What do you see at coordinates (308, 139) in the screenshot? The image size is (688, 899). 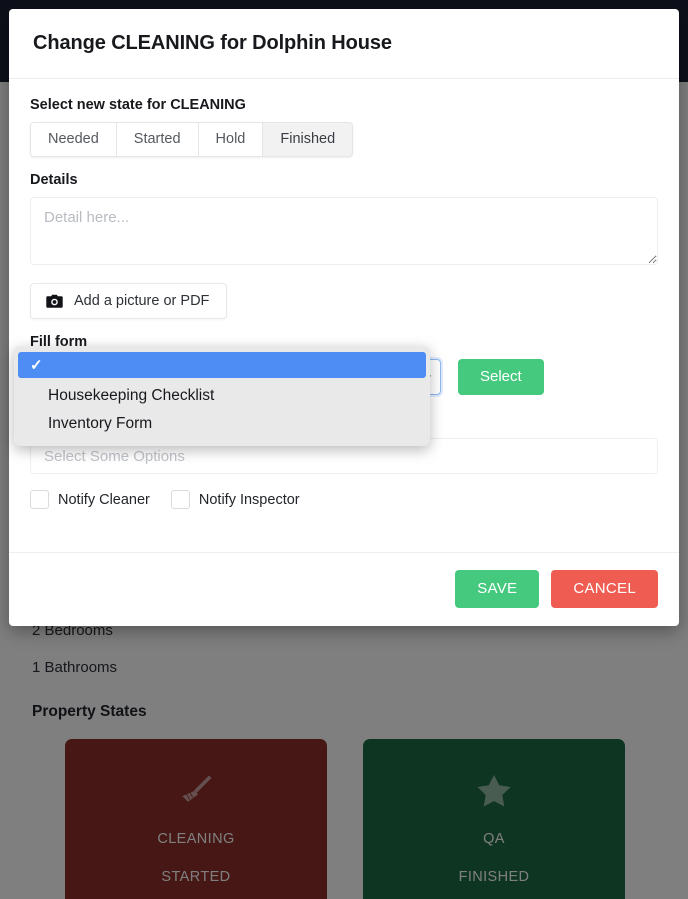 I see `state-option-finished: Finished` at bounding box center [308, 139].